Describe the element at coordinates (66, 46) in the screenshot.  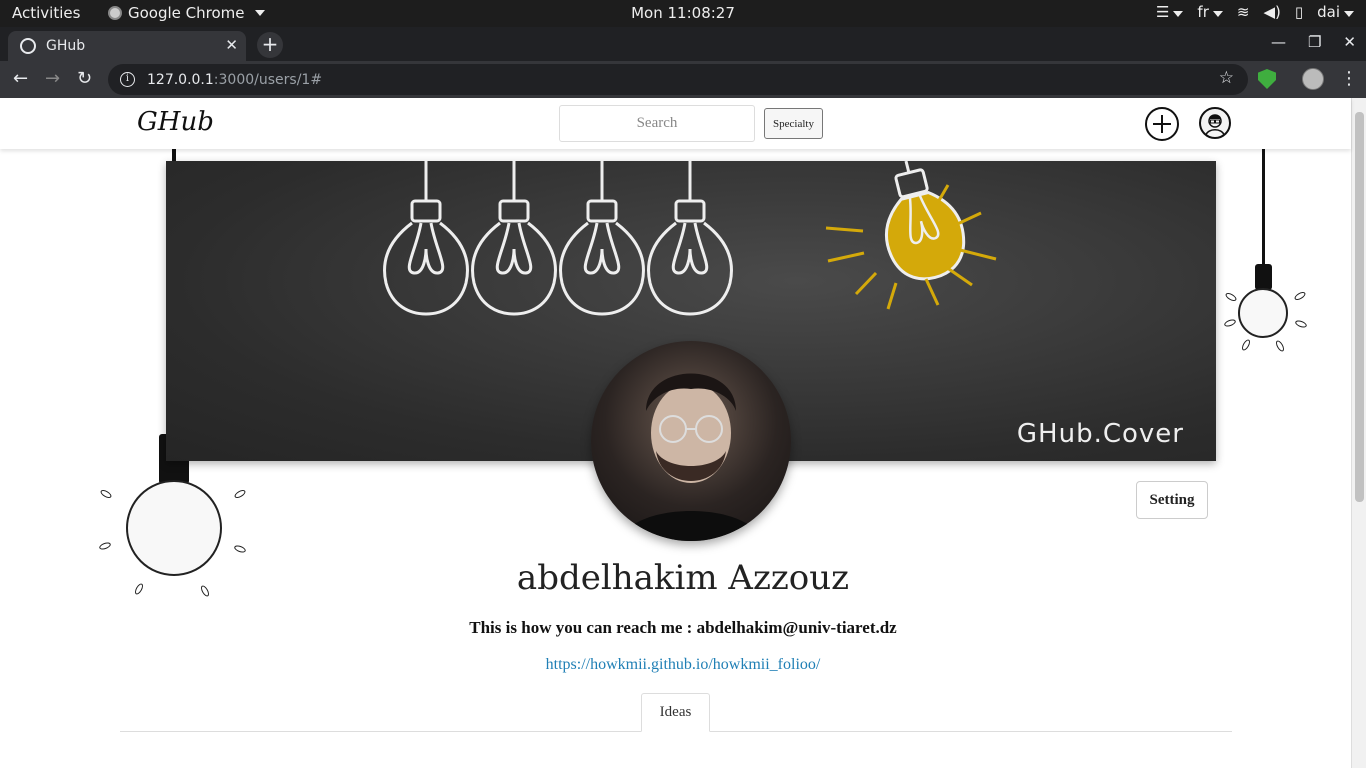
I see `tab-title: GHub` at that location.